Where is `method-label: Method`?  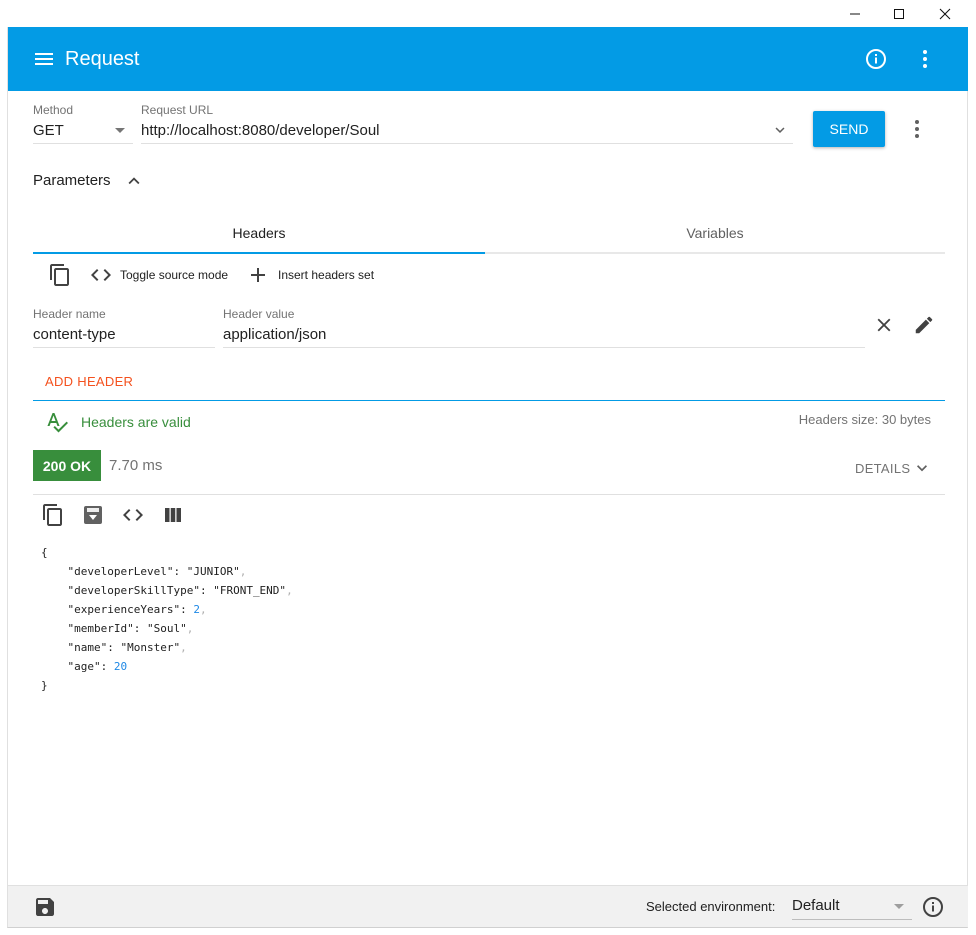
method-label: Method is located at coordinates (53, 110).